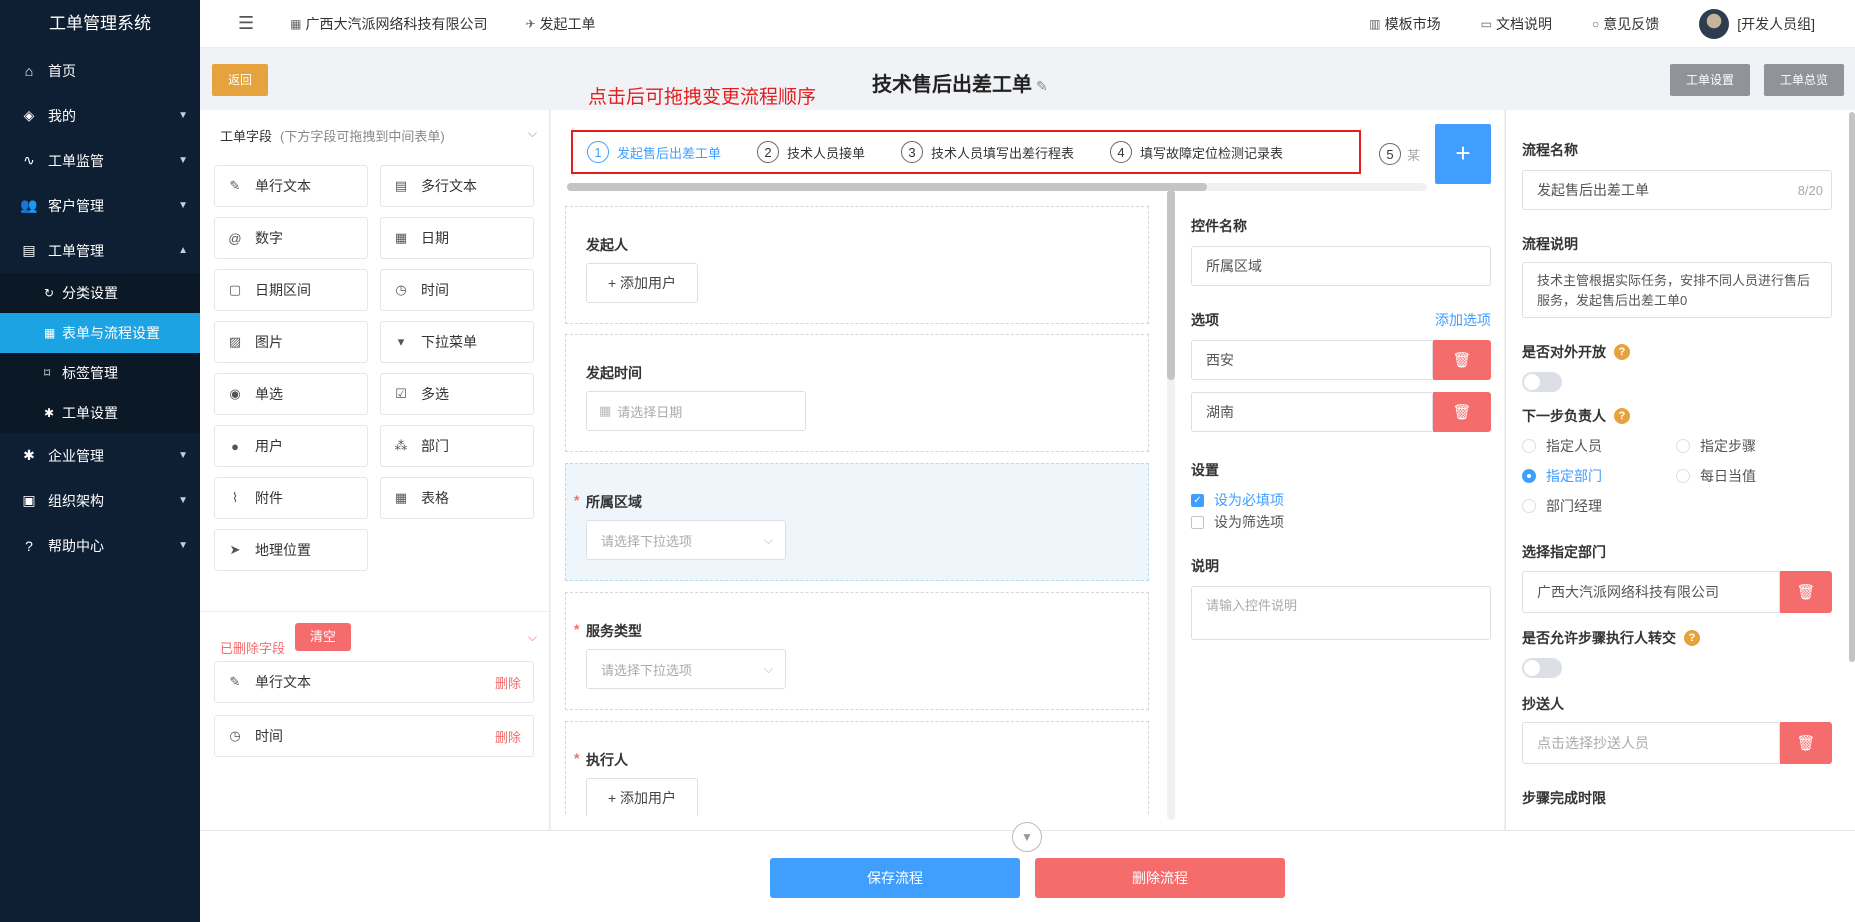 The width and height of the screenshot is (1855, 922). Describe the element at coordinates (1404, 24) in the screenshot. I see `template-market-link: ▥ 模板市场` at that location.